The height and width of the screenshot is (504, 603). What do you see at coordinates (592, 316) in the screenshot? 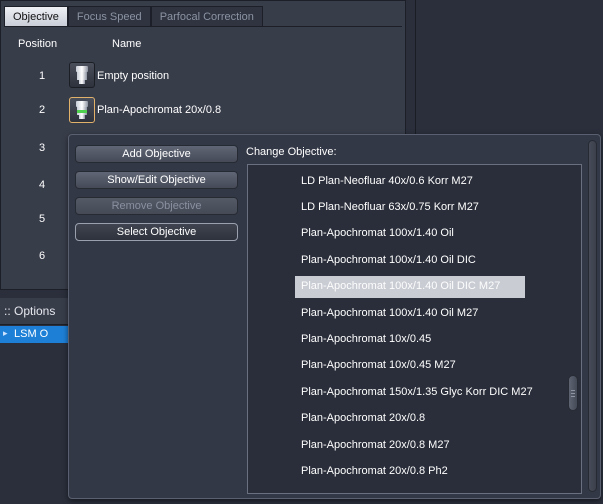
I see `popup-scrollbar` at bounding box center [592, 316].